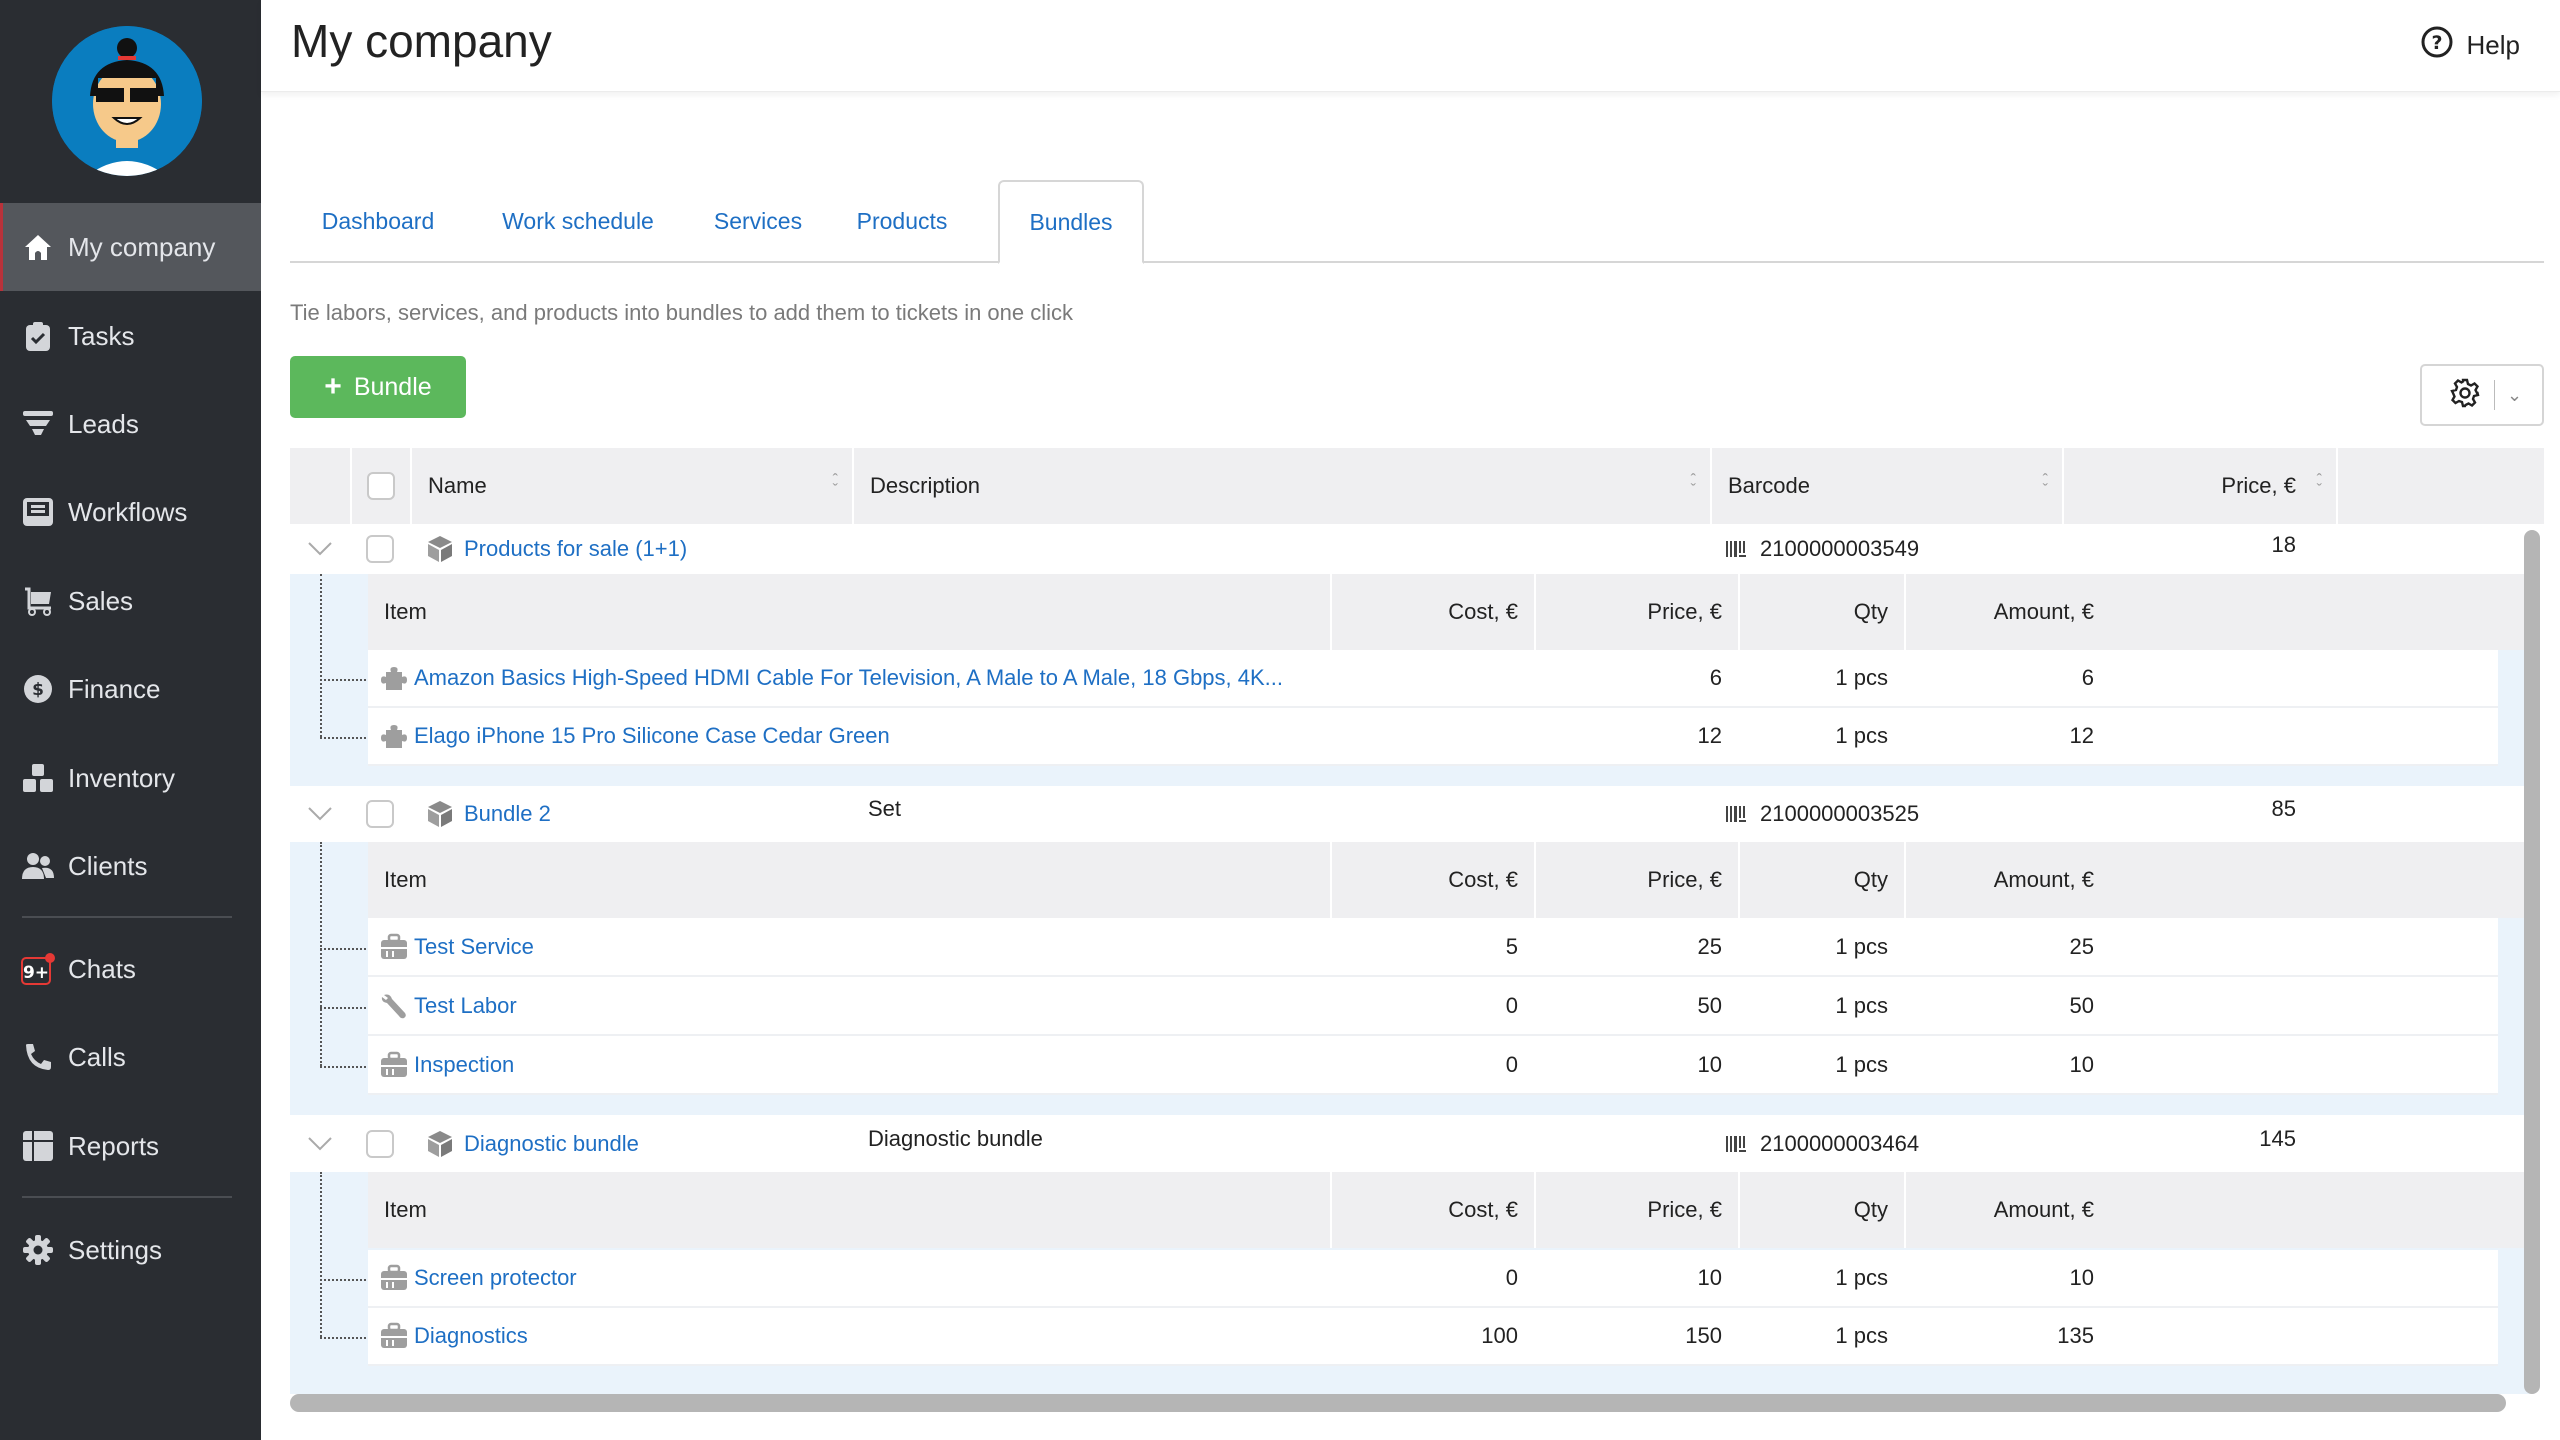  What do you see at coordinates (575, 549) in the screenshot?
I see `bundle-name-link: Products for sale (1+1)` at bounding box center [575, 549].